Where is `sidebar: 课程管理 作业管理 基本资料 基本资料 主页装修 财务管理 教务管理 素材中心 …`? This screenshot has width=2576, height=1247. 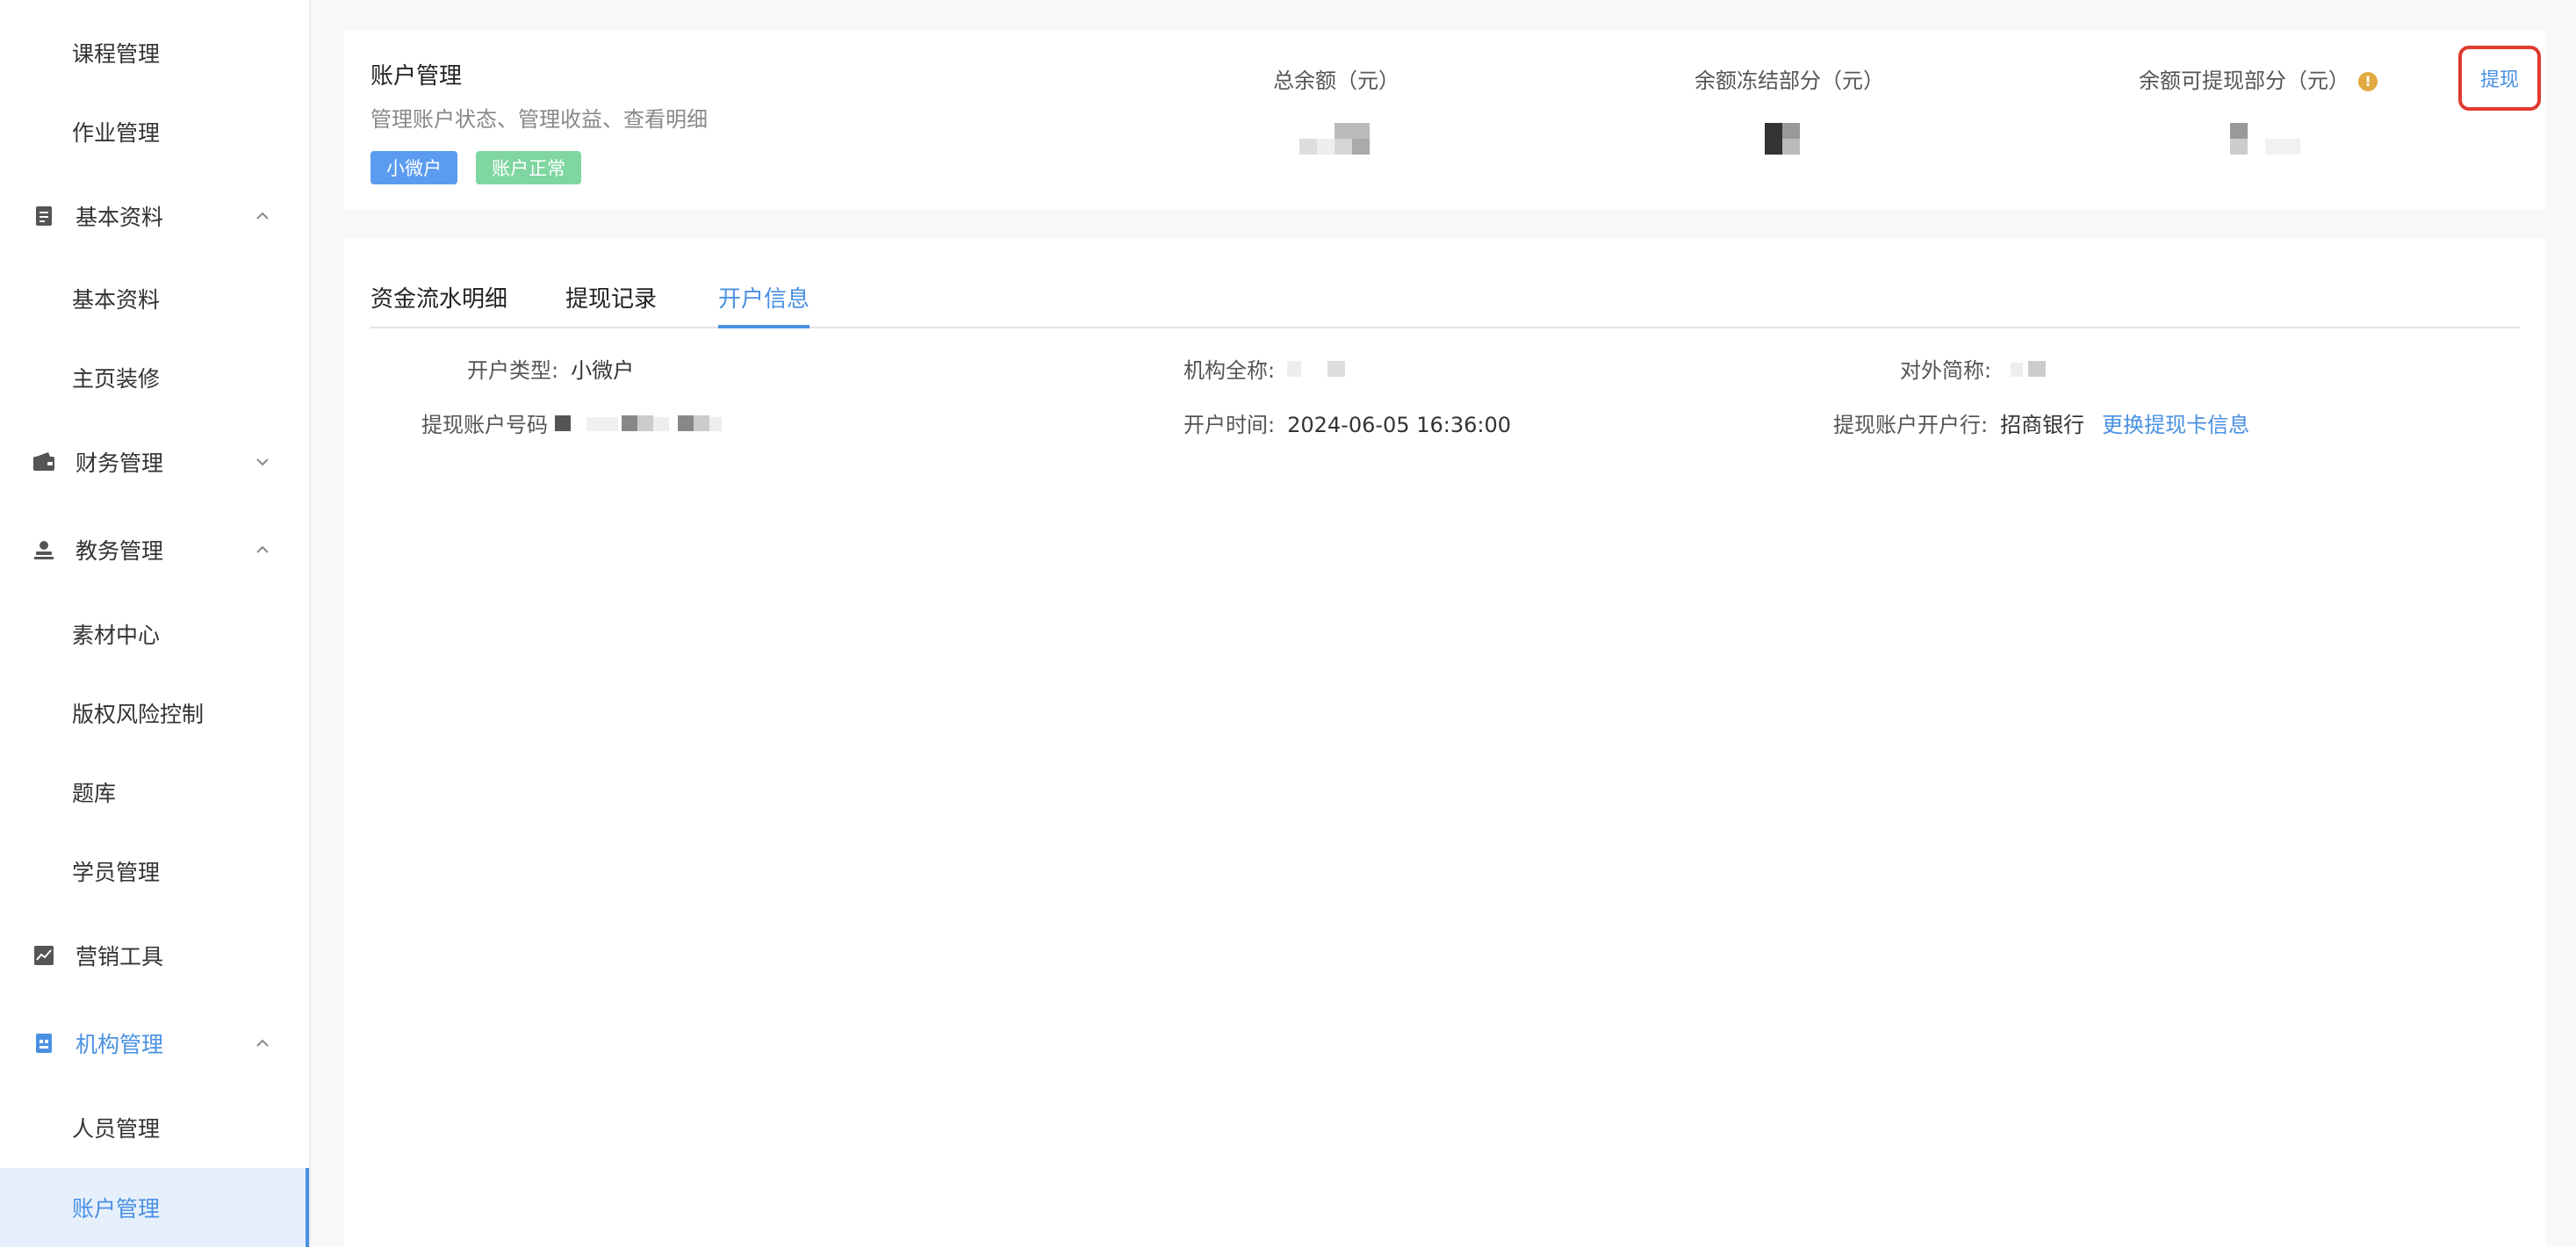 sidebar: 课程管理 作业管理 基本资料 基本资料 主页装修 财务管理 教务管理 素材中心 … is located at coordinates (155, 623).